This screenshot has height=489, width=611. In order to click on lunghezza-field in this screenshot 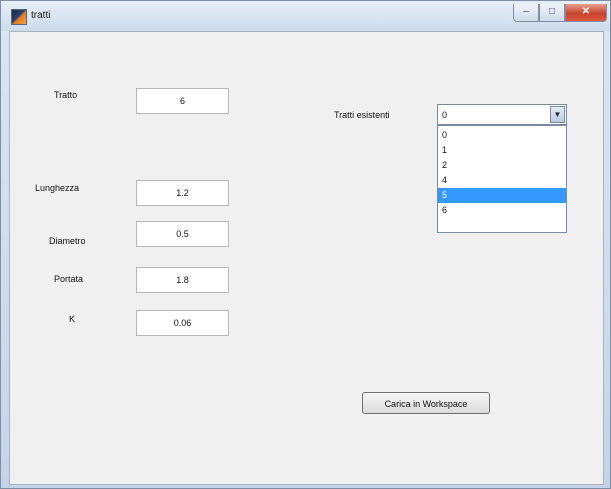, I will do `click(182, 193)`.